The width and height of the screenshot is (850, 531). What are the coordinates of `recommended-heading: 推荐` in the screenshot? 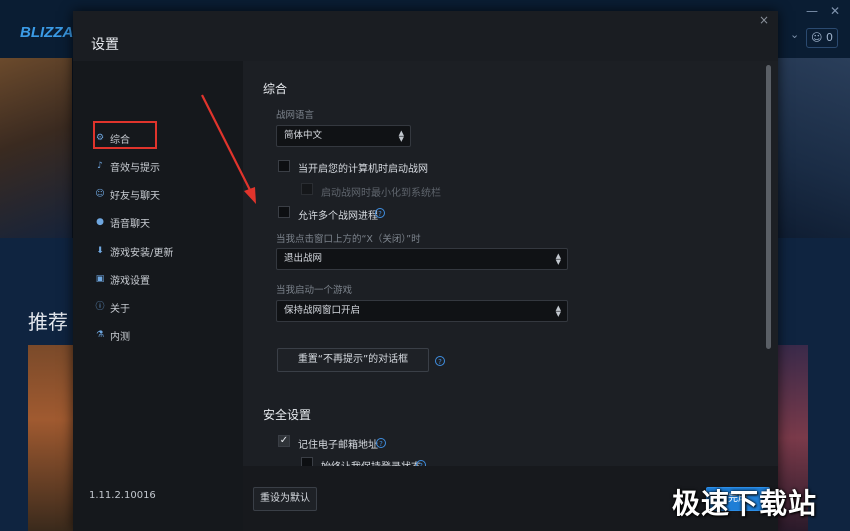 It's located at (48, 322).